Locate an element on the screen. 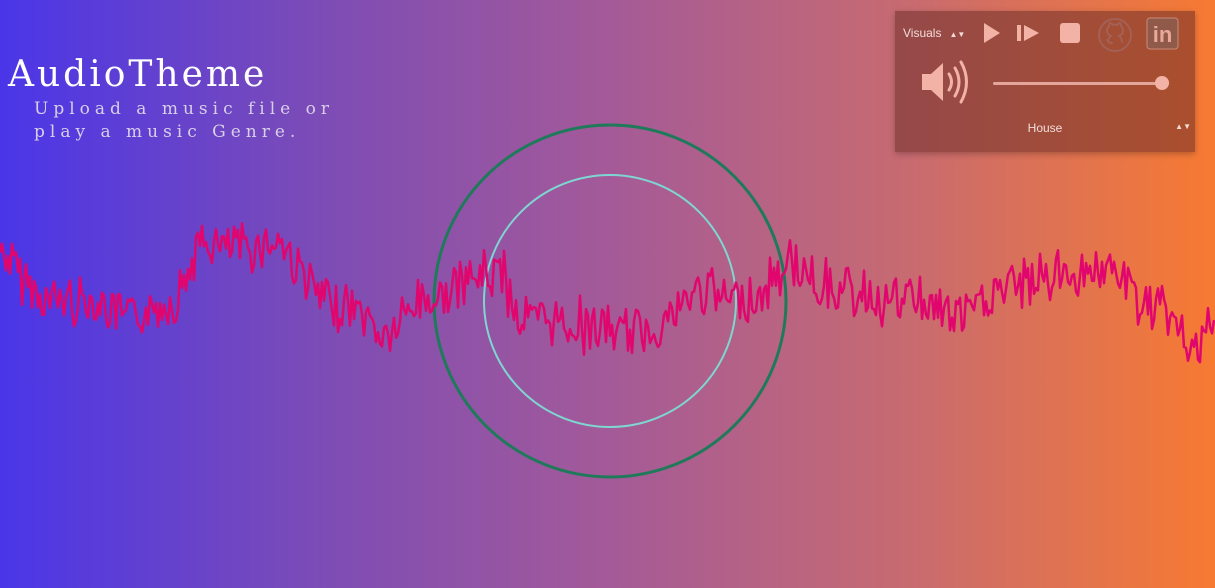 Image resolution: width=1215 pixels, height=588 pixels. control-panel: Visuals ▲▼ in House ▲▼ is located at coordinates (1045, 81).